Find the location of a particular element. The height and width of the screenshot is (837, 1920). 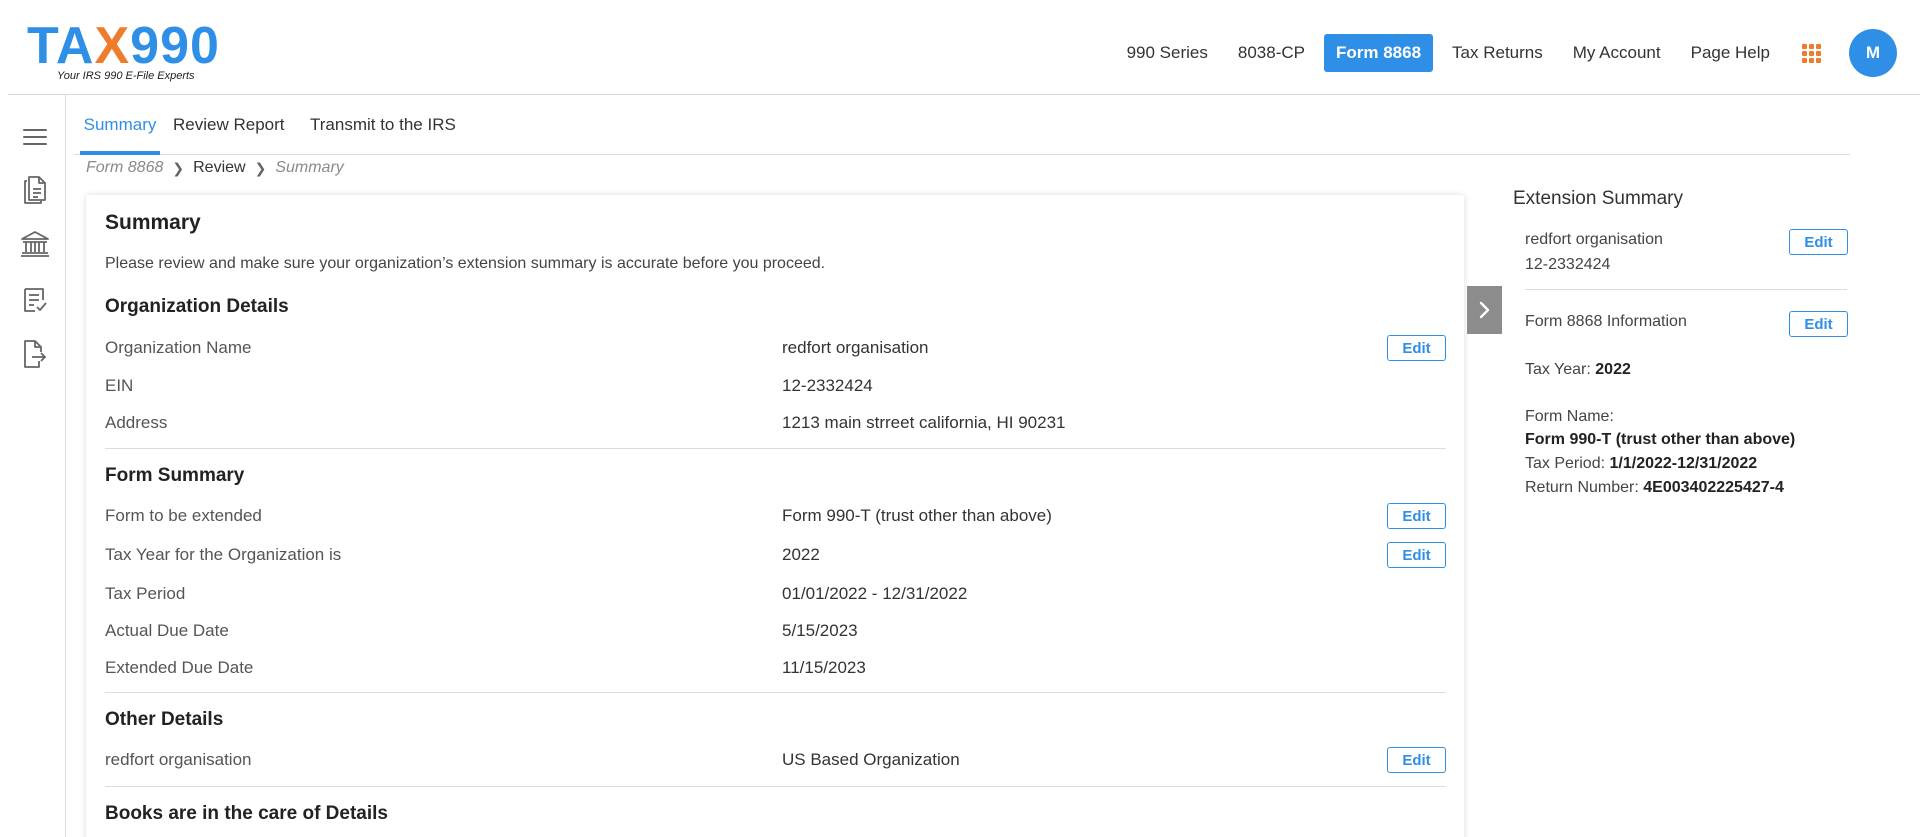

edit-organization-button: Edit is located at coordinates (1416, 348).